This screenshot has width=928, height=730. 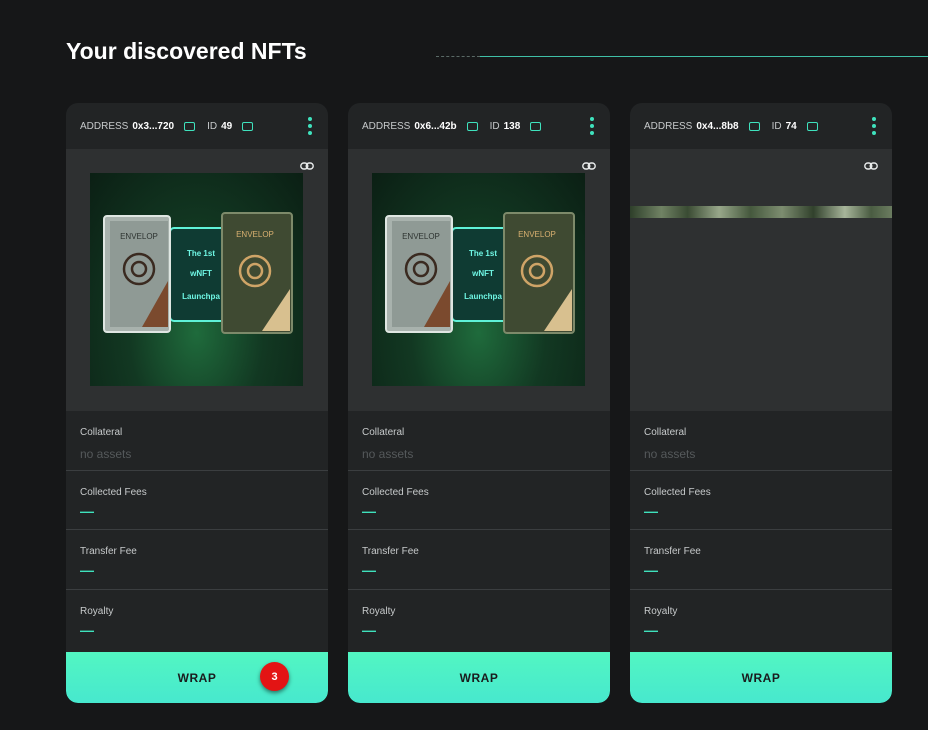 What do you see at coordinates (479, 126) in the screenshot?
I see `card-header: ADDRESS 0x6...42b ID 138` at bounding box center [479, 126].